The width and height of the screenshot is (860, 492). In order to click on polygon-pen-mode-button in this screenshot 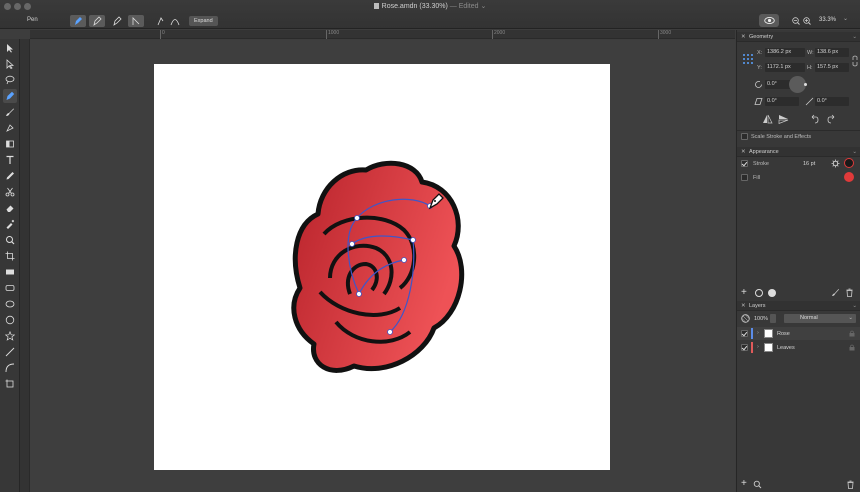, I will do `click(117, 21)`.